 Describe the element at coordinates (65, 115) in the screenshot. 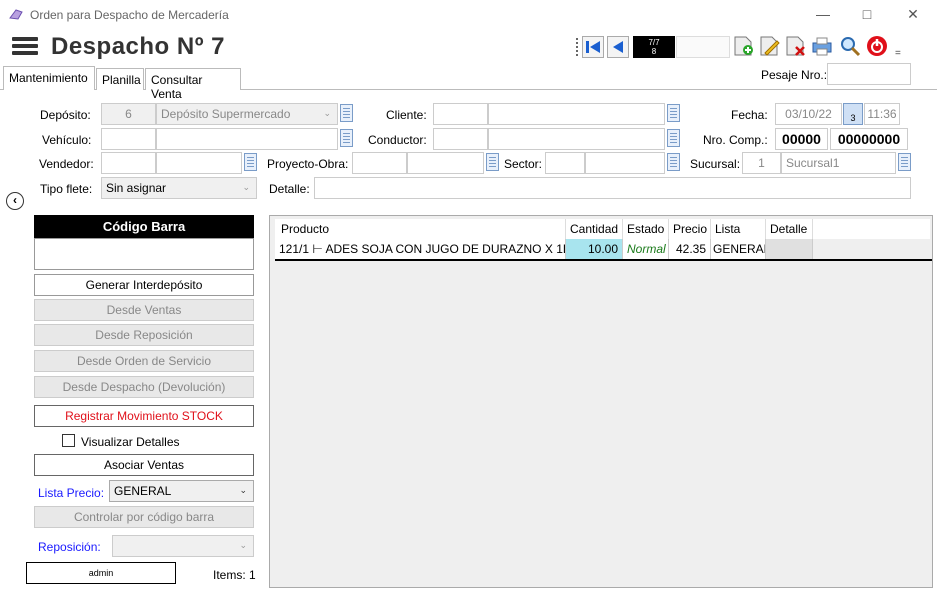

I see `deposito-label: Depósito:` at that location.